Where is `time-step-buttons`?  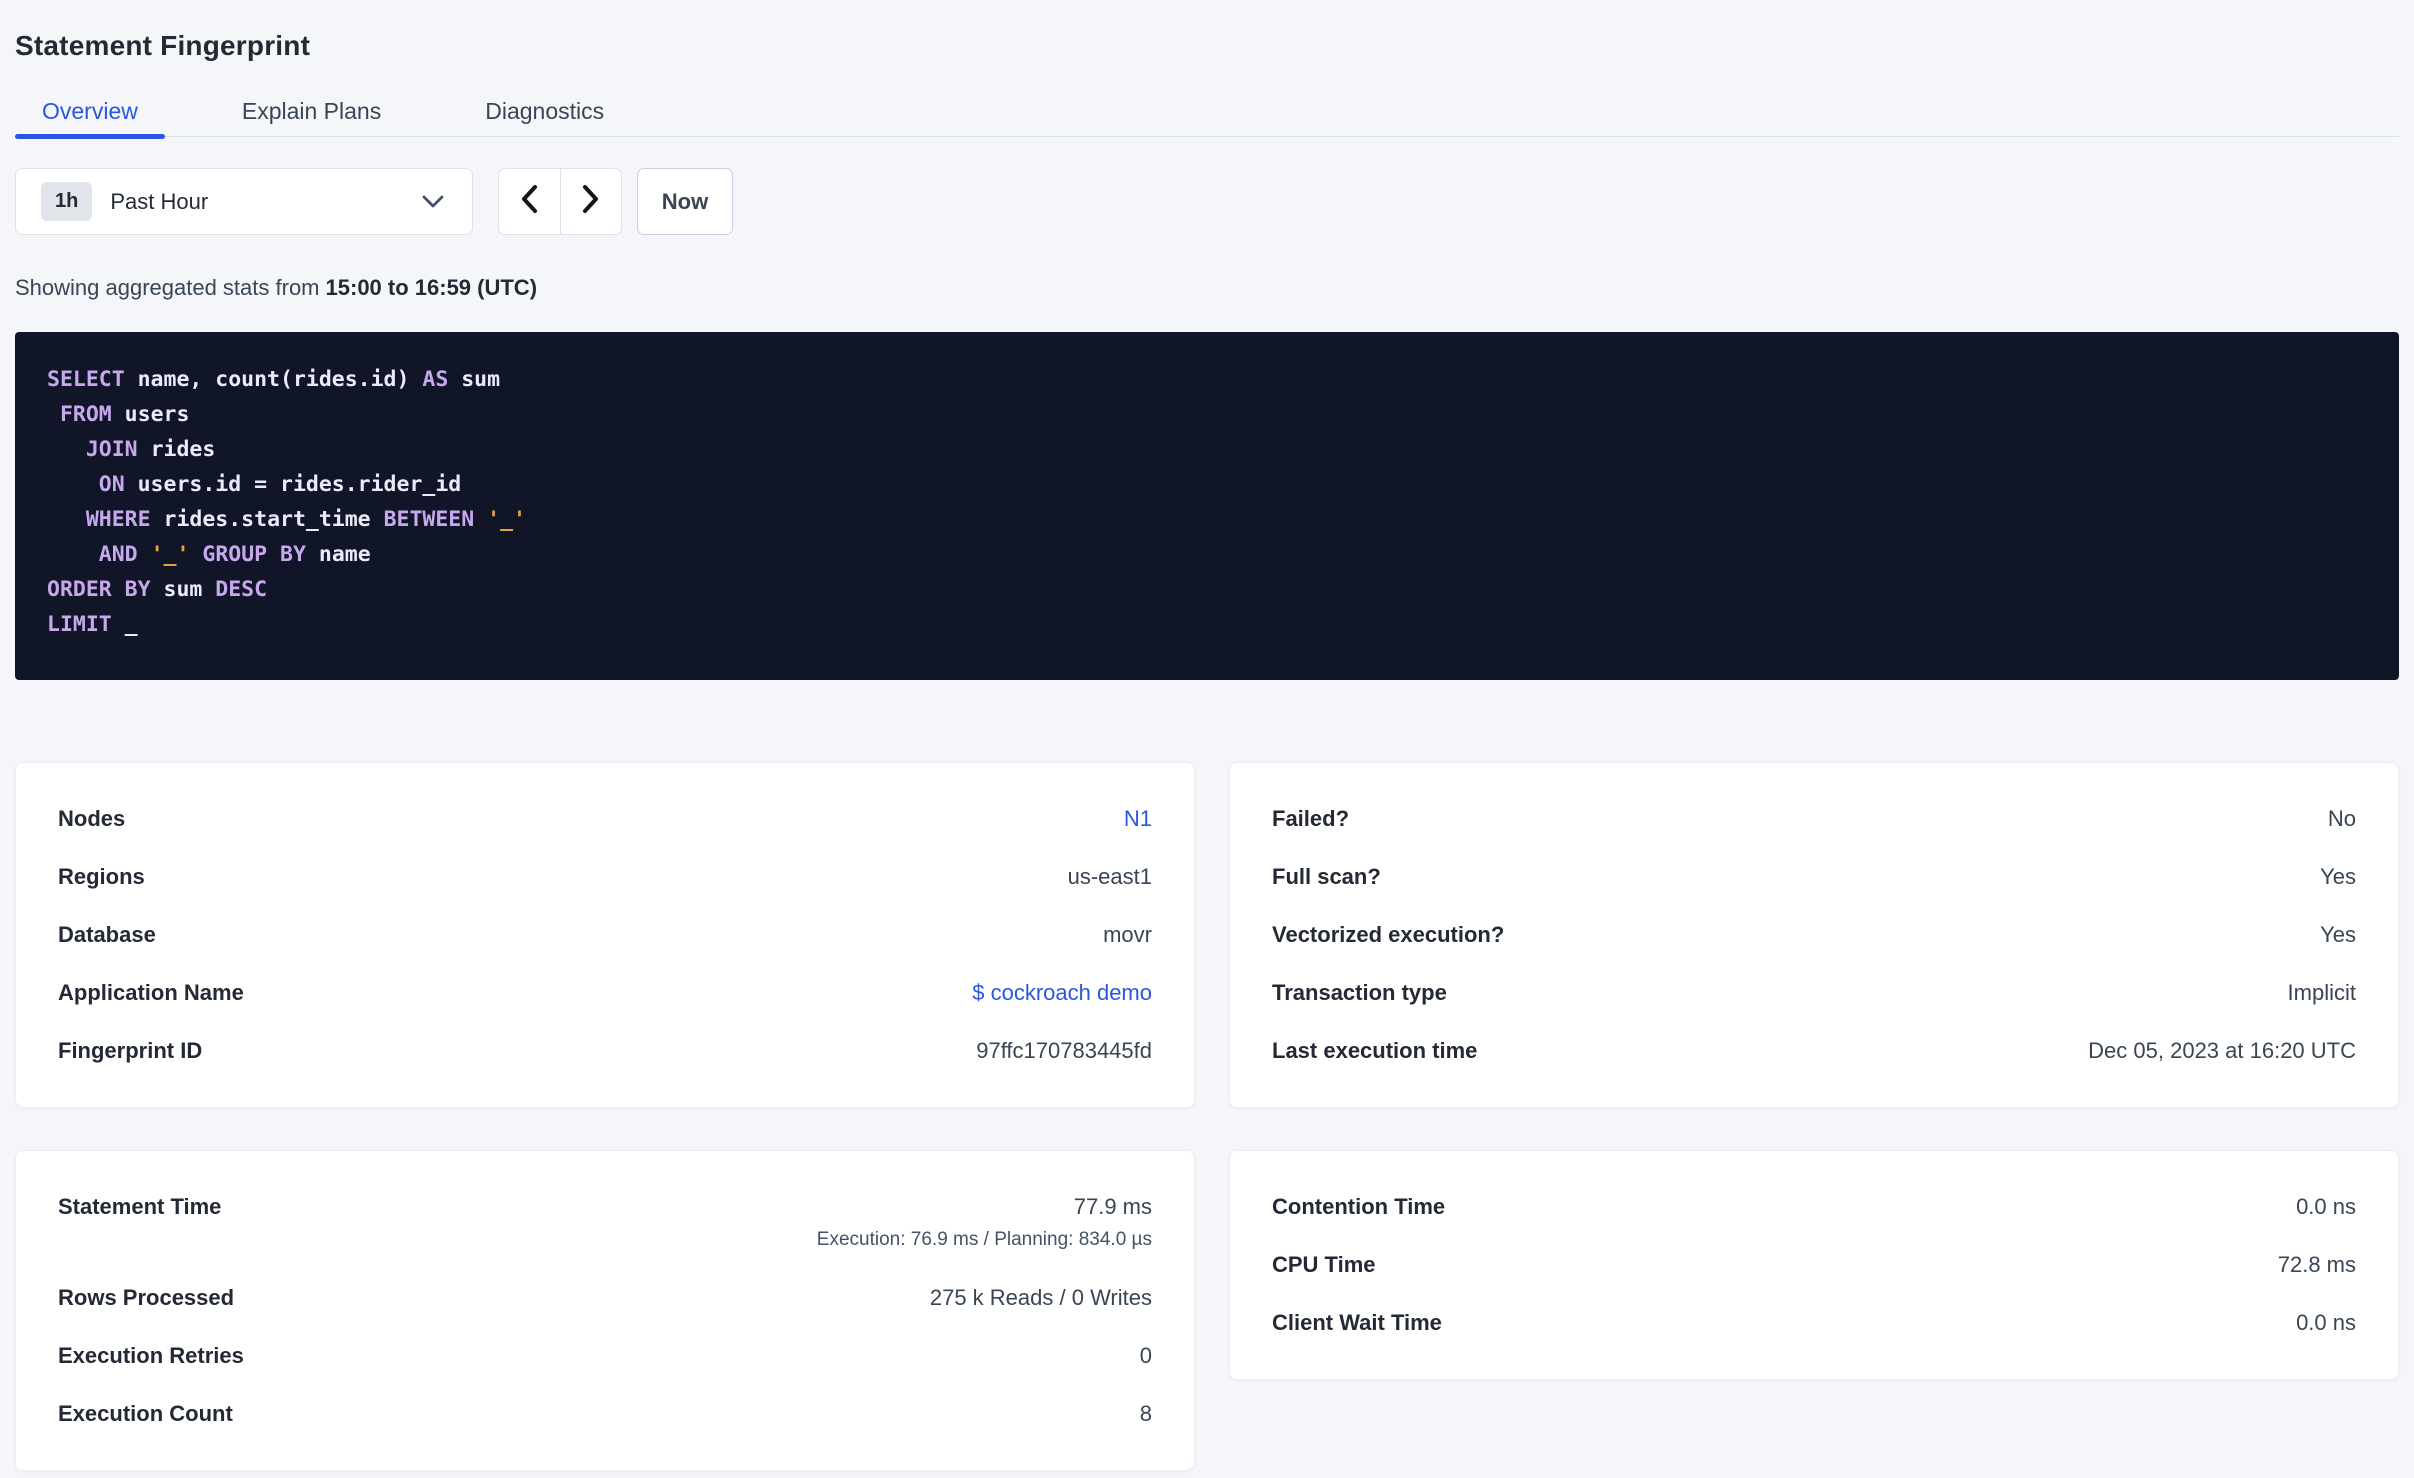 time-step-buttons is located at coordinates (560, 201).